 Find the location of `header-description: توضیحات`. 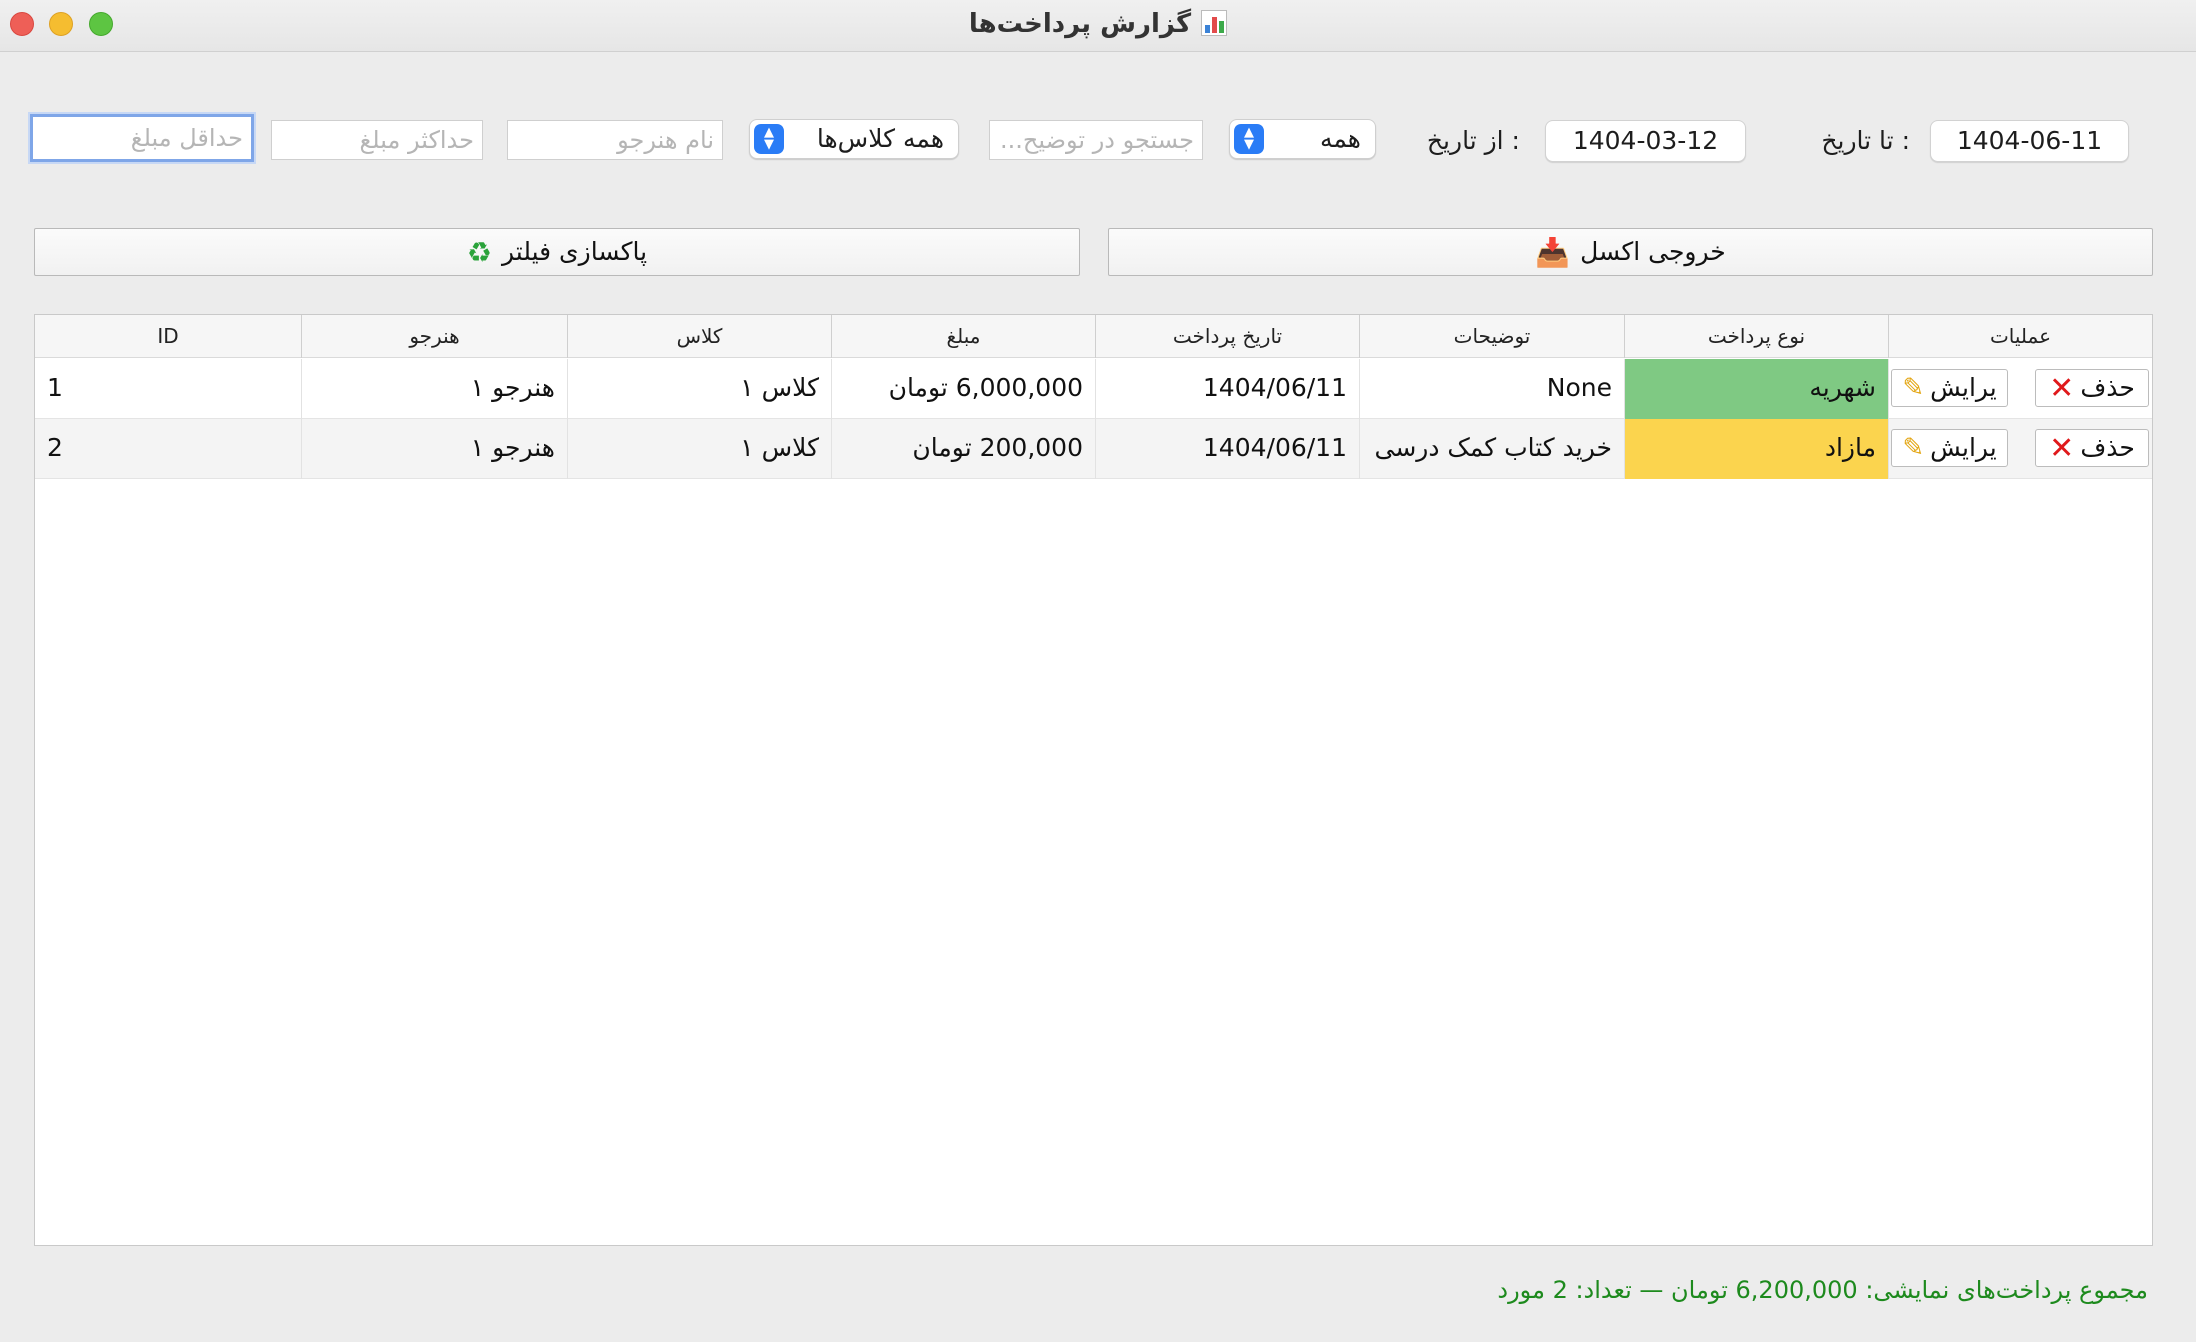

header-description: توضیحات is located at coordinates (1491, 336).